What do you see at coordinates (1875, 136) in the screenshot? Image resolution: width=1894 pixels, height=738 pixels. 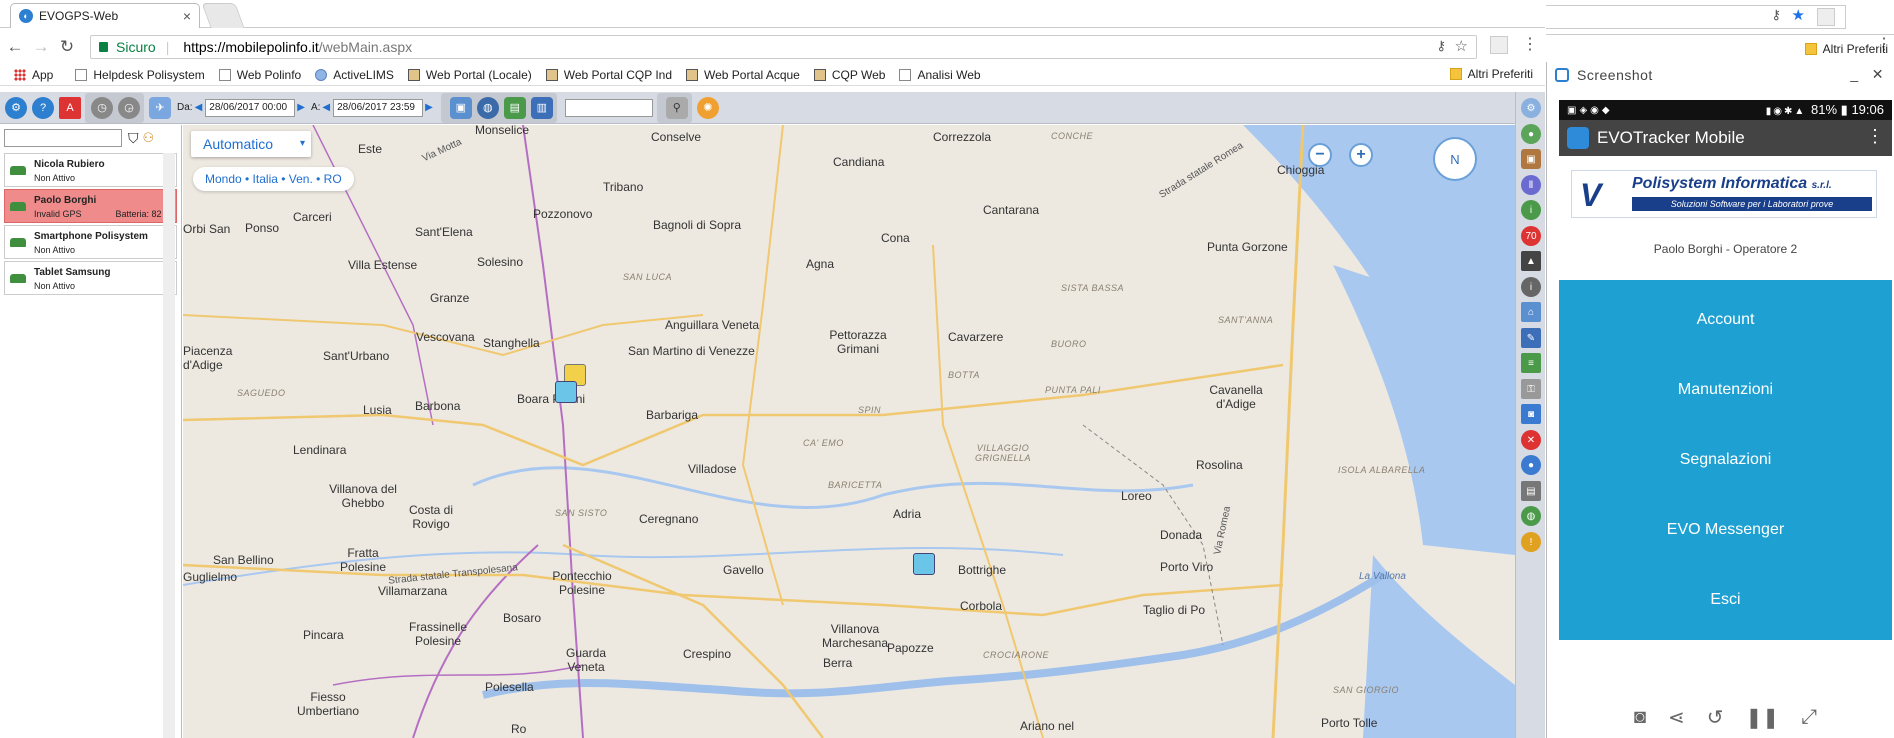 I see `overflow-menu-icon: ⋮` at bounding box center [1875, 136].